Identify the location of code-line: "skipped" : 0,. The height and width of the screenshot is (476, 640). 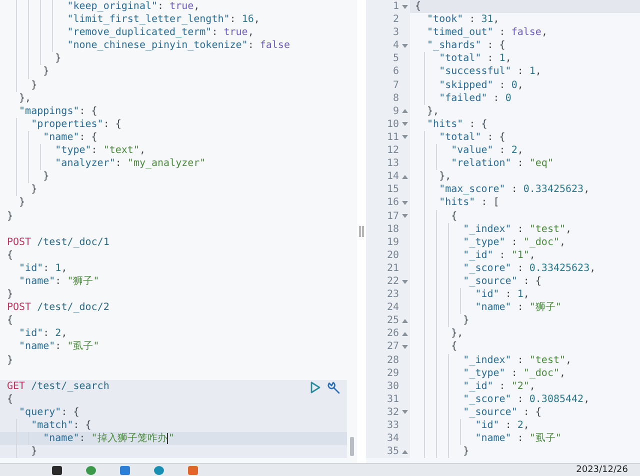
(481, 85).